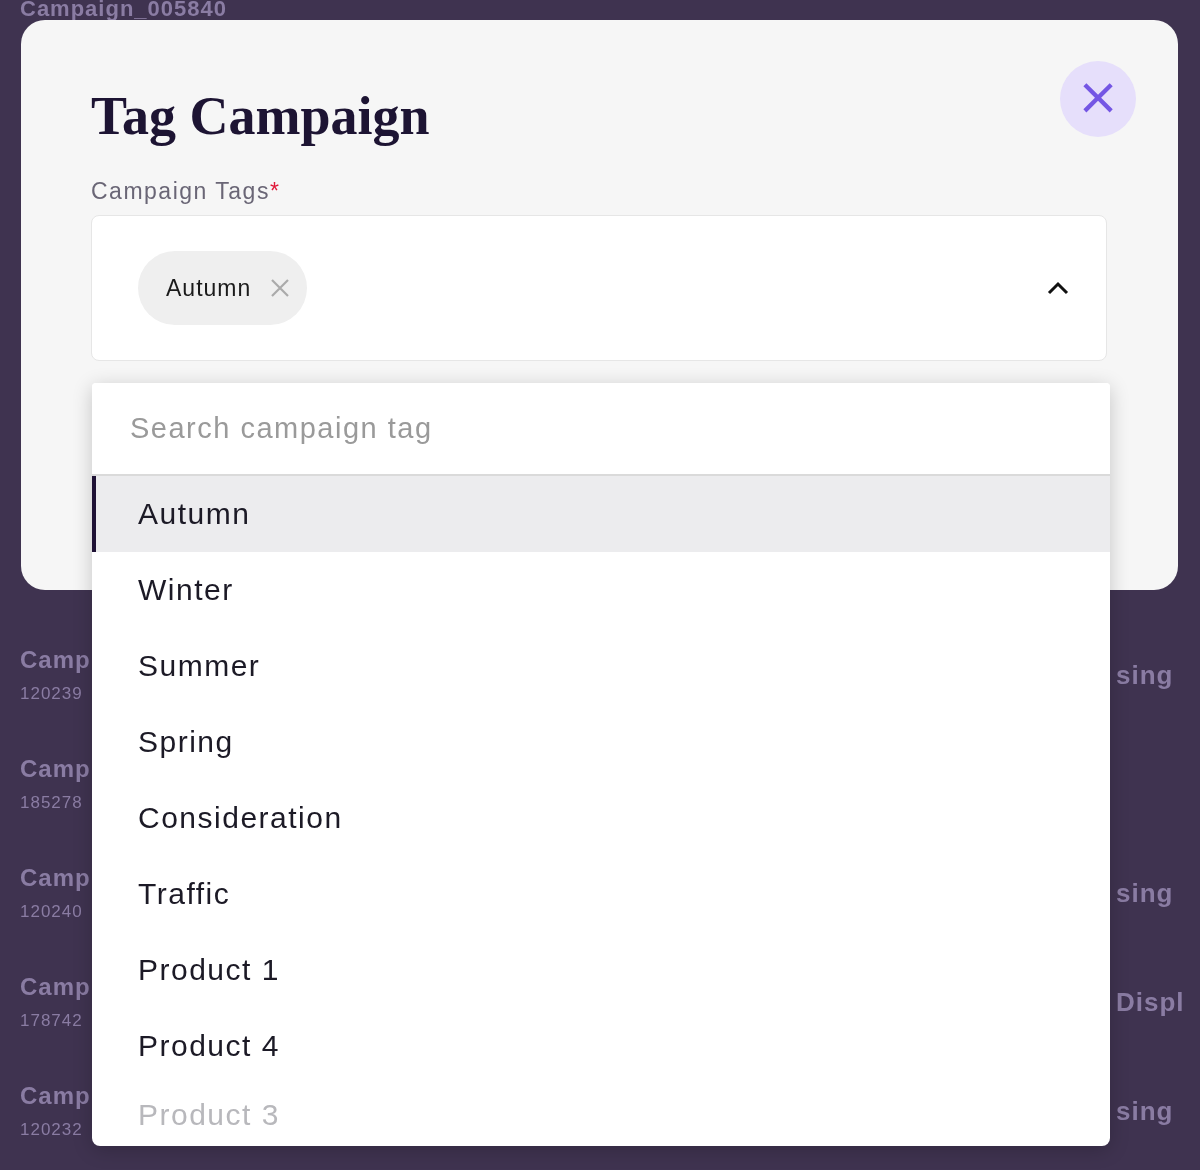 This screenshot has width=1200, height=1170. I want to click on campaign-id: 178742, so click(51, 1021).